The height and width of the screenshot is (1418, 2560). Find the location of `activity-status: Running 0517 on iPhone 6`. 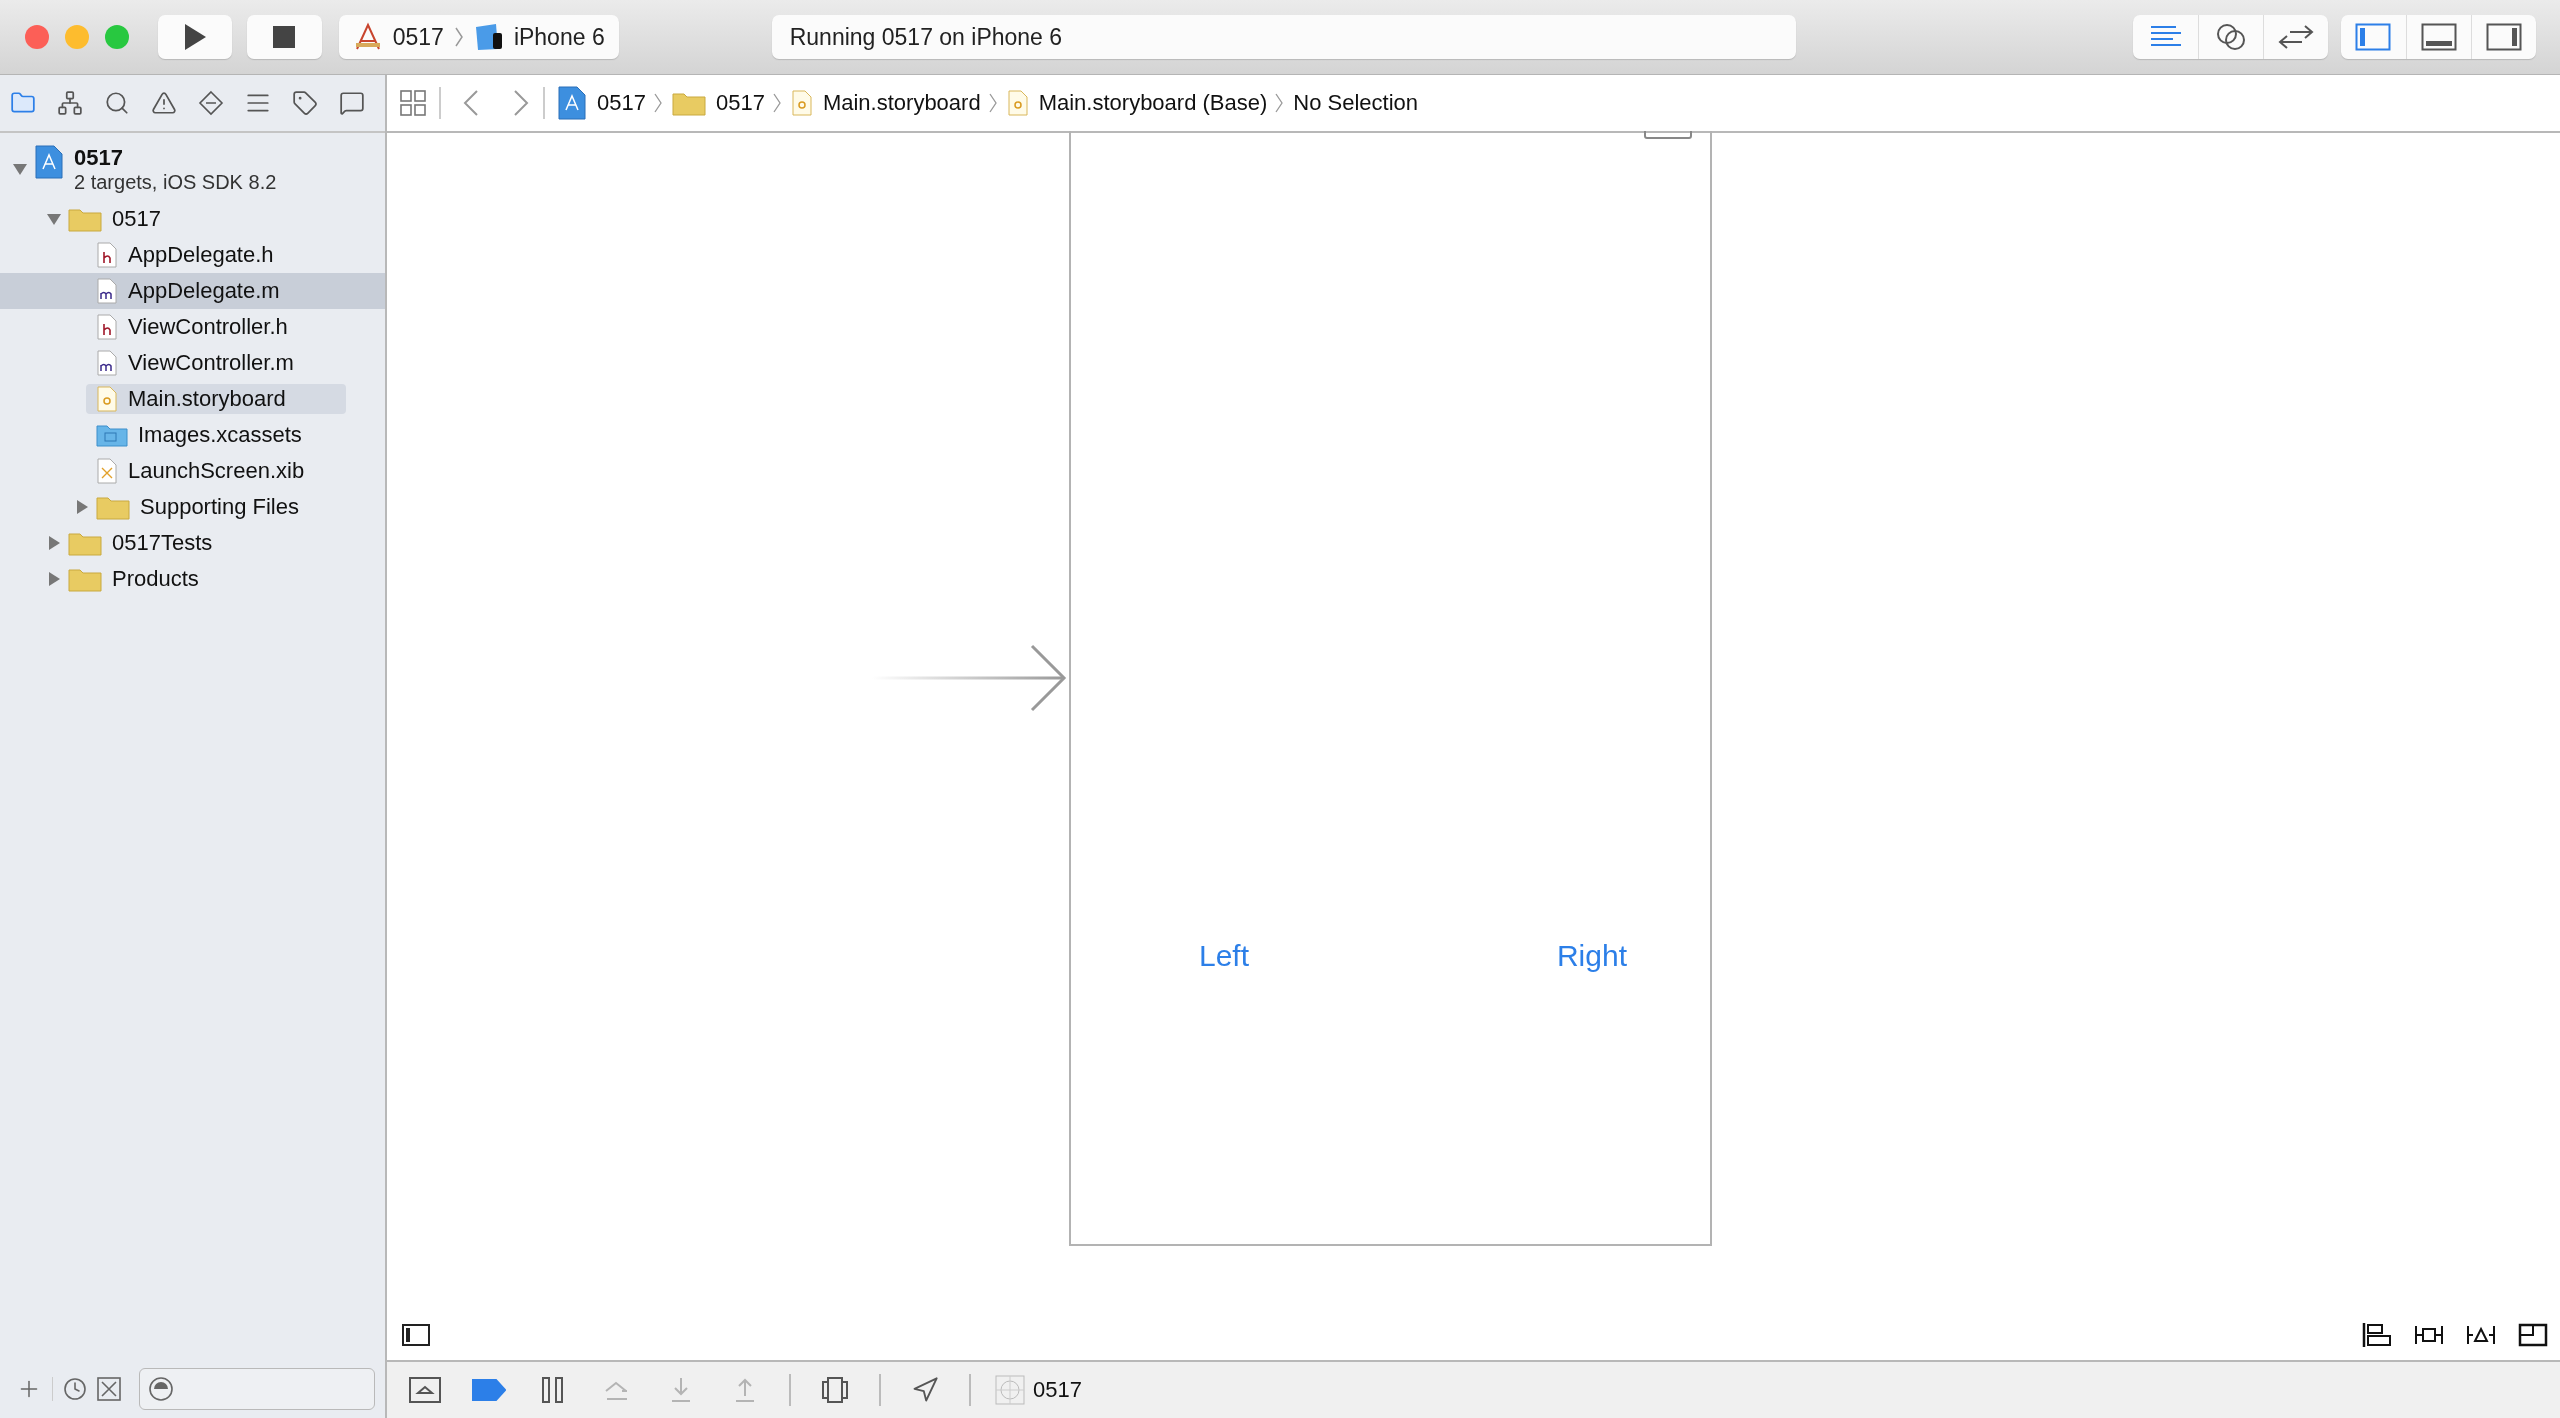

activity-status: Running 0517 on iPhone 6 is located at coordinates (1283, 37).